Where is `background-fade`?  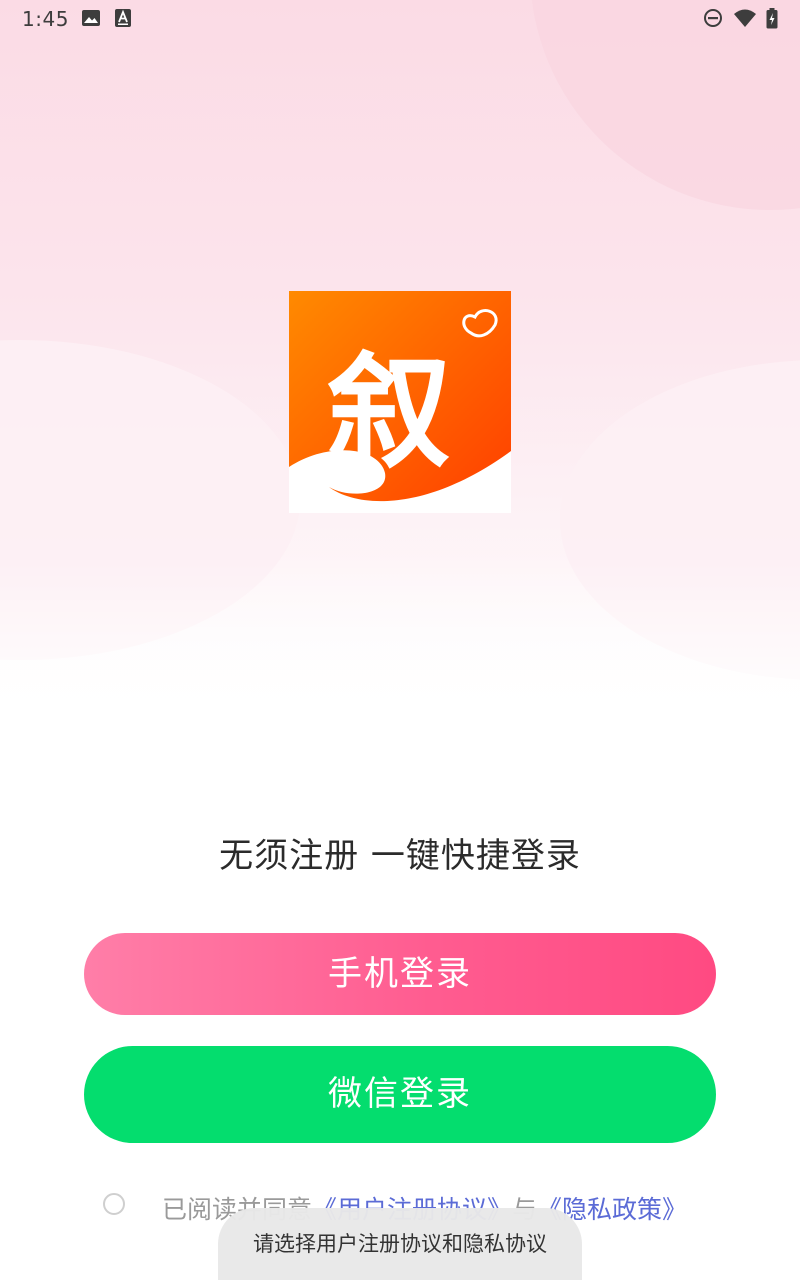 background-fade is located at coordinates (400, 640).